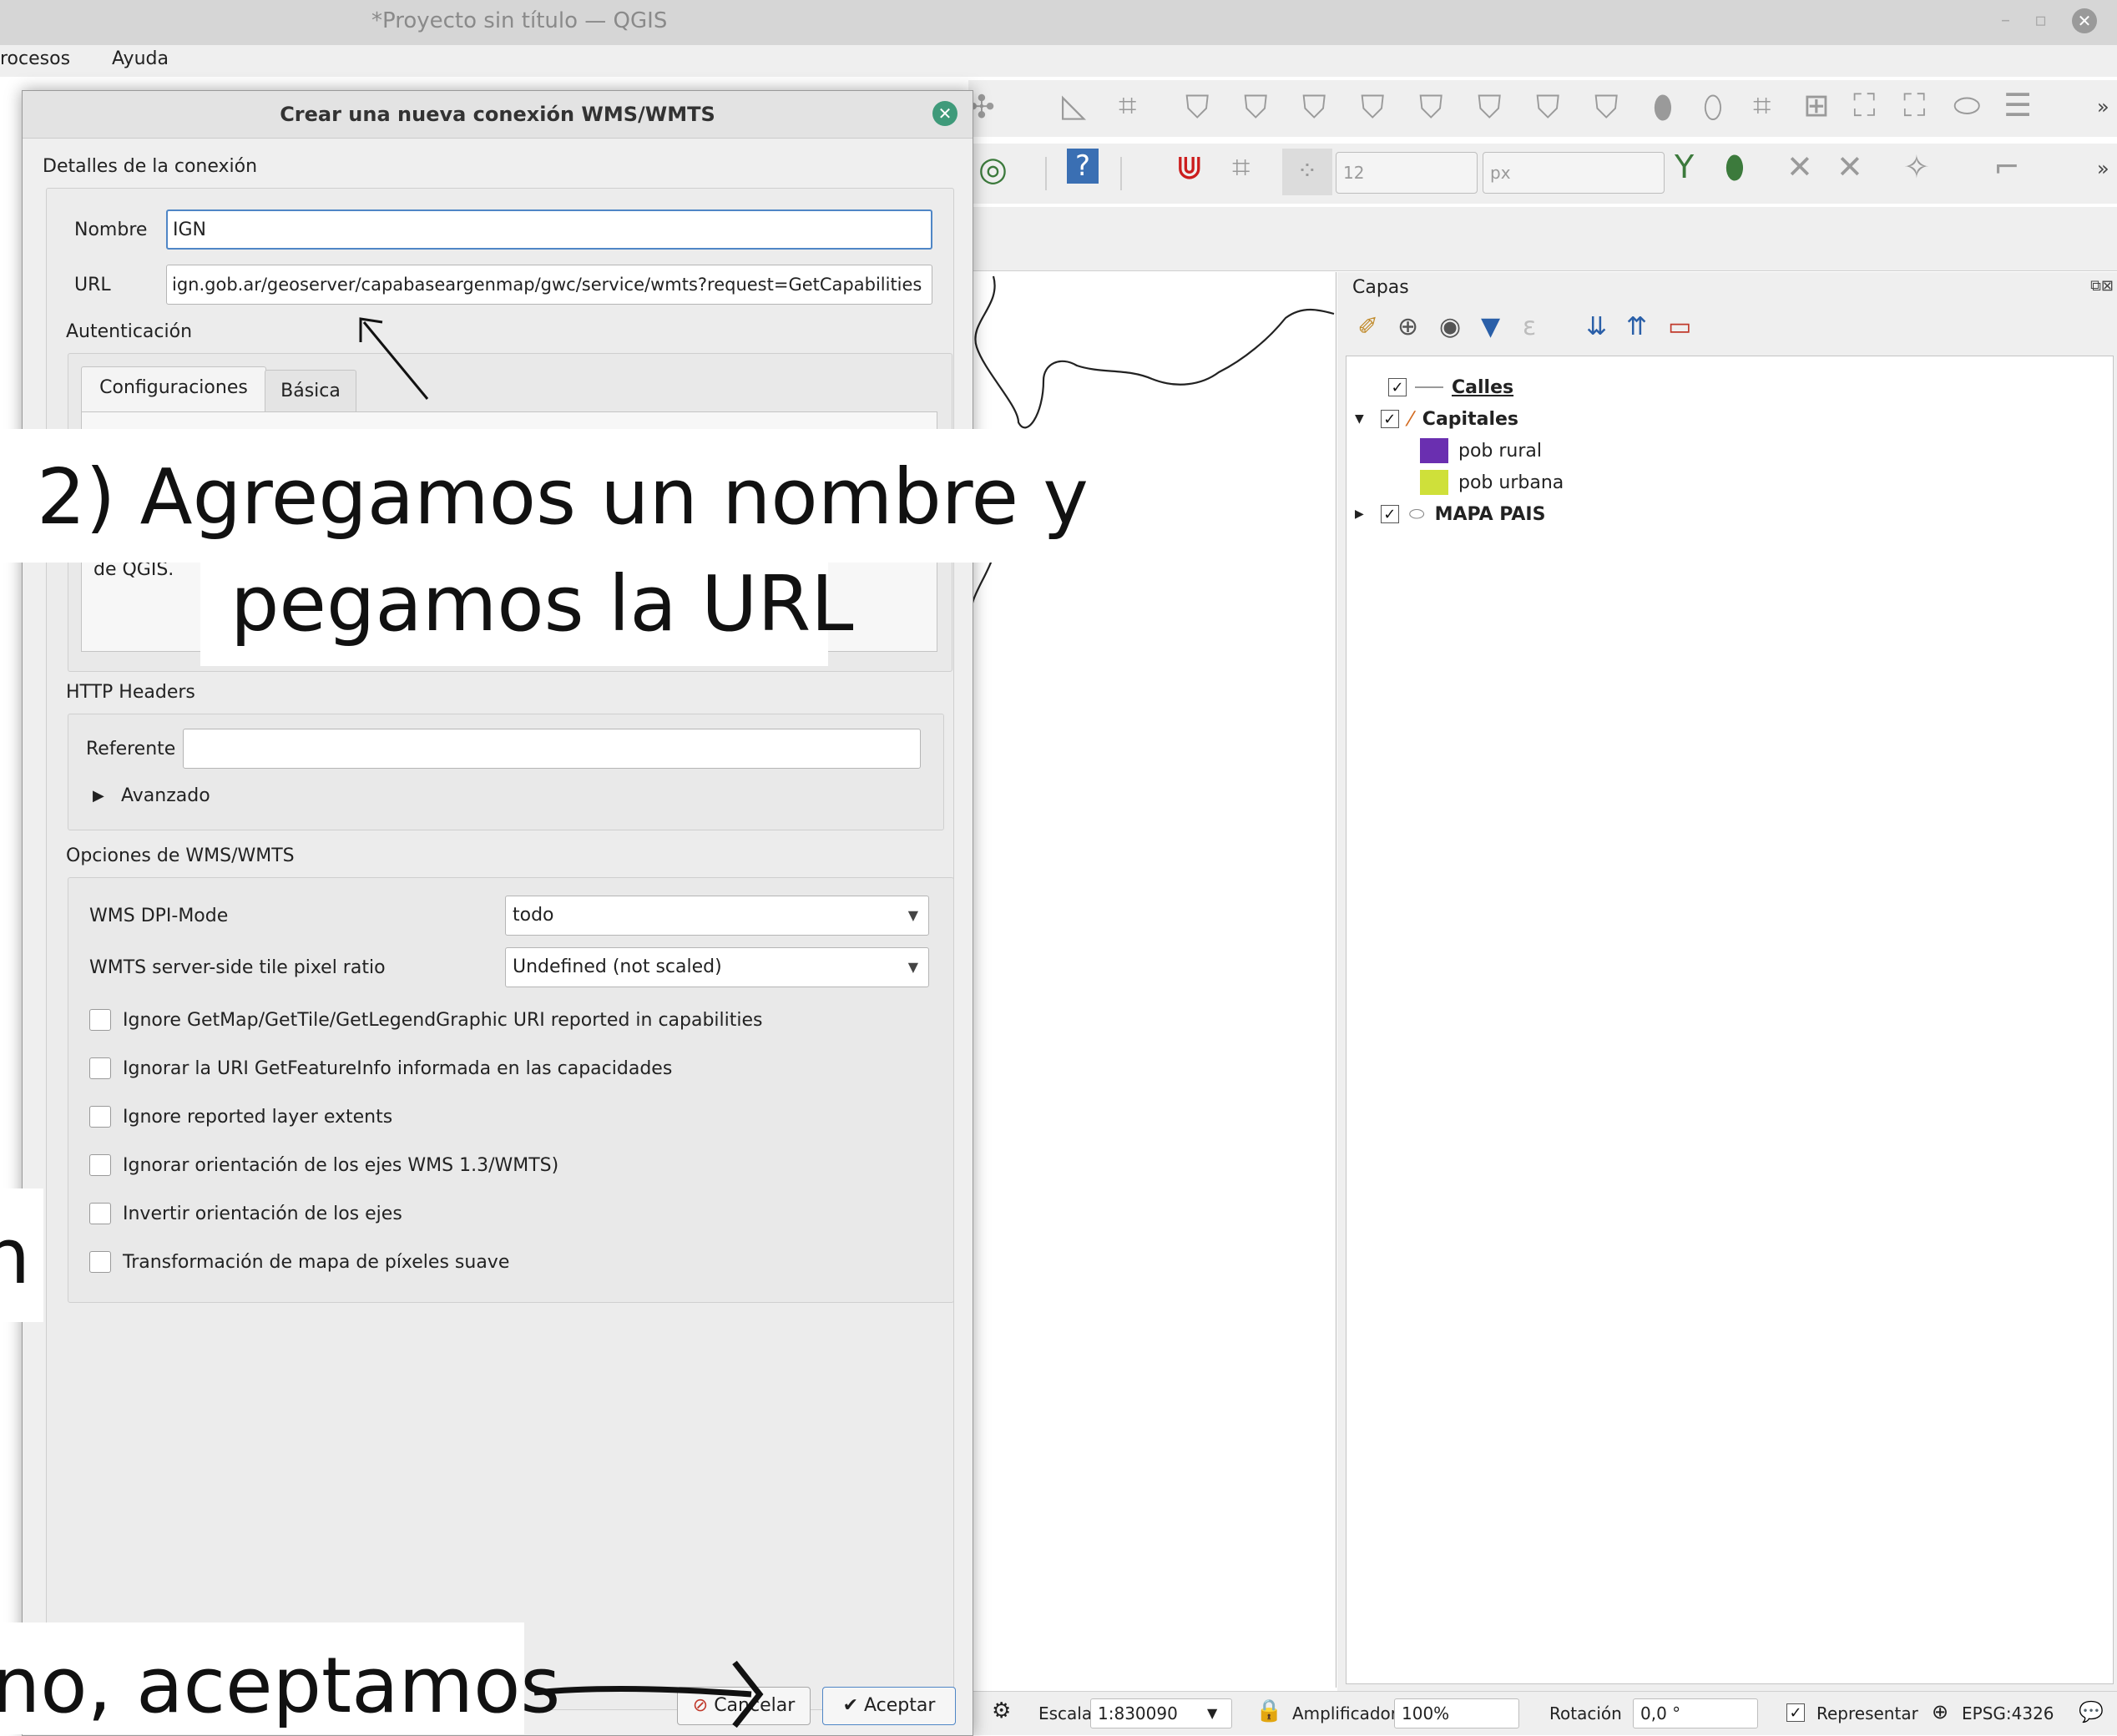  Describe the element at coordinates (15, 1256) in the screenshot. I see `annotation-left-fragment-text: n` at that location.